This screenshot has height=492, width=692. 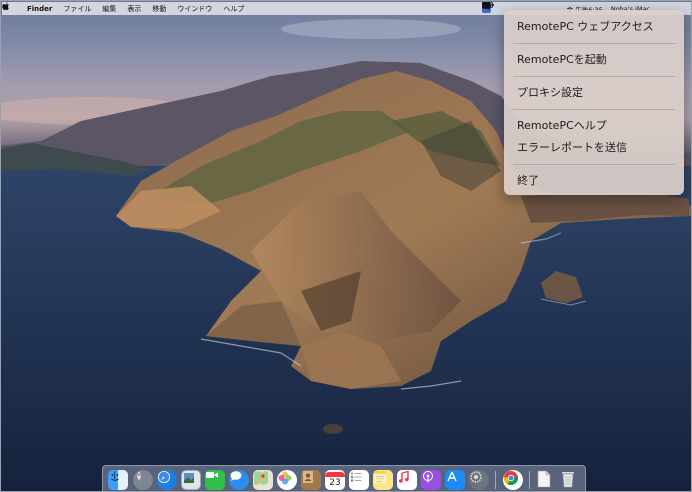 What do you see at coordinates (550, 93) in the screenshot?
I see `menu-item-proxy-settings: プロキシ設定` at bounding box center [550, 93].